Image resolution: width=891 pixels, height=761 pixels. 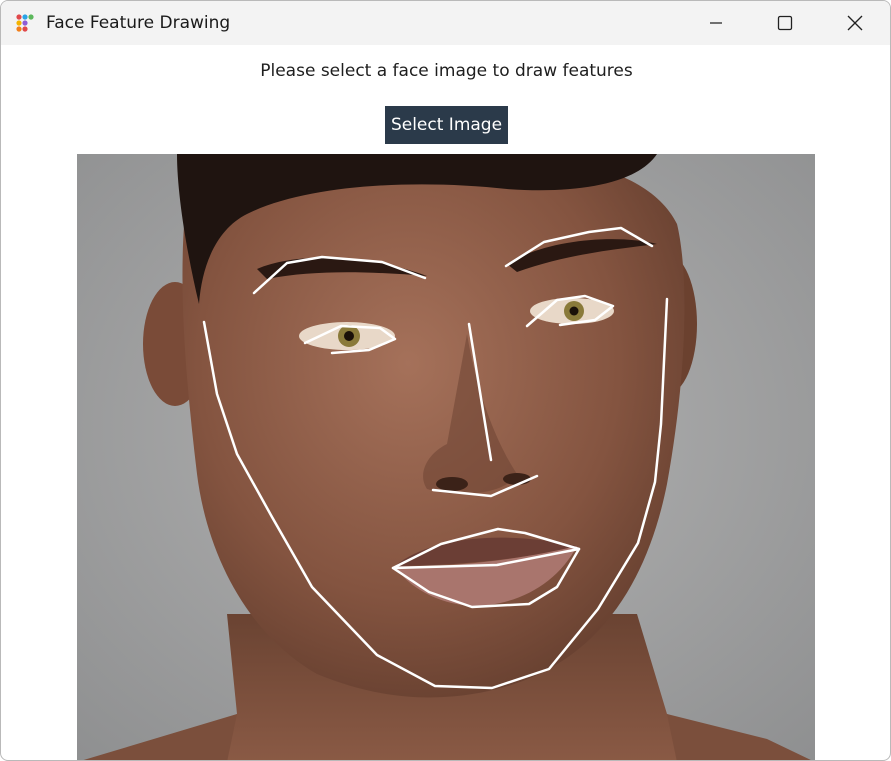 I want to click on close-button, so click(x=855, y=23).